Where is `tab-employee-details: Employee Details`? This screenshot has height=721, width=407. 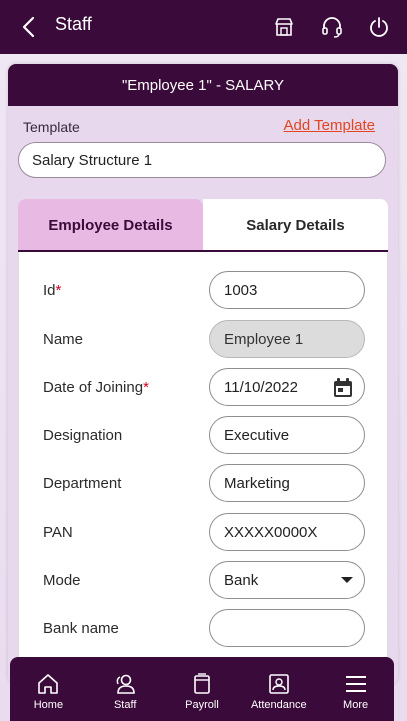 tab-employee-details: Employee Details is located at coordinates (110, 225).